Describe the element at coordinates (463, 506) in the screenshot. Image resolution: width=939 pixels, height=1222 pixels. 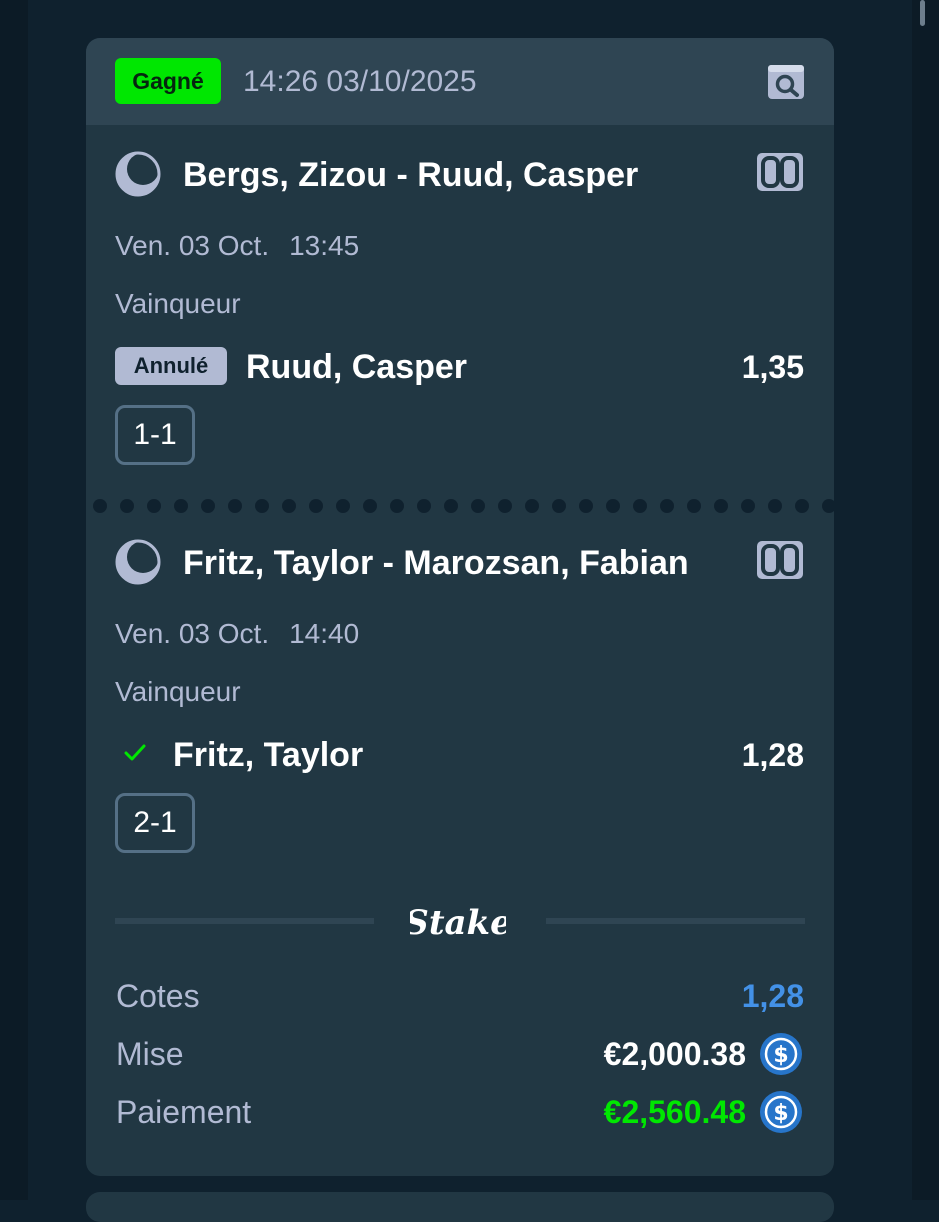
I see `selection-separator` at that location.